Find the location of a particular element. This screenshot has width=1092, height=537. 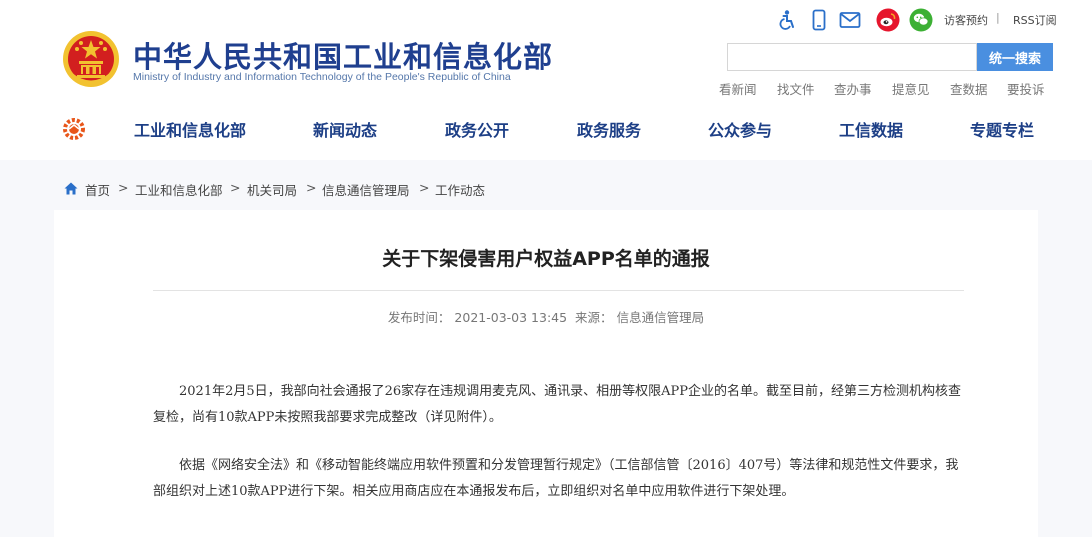

quick-link-news: 看新闻 is located at coordinates (738, 88).